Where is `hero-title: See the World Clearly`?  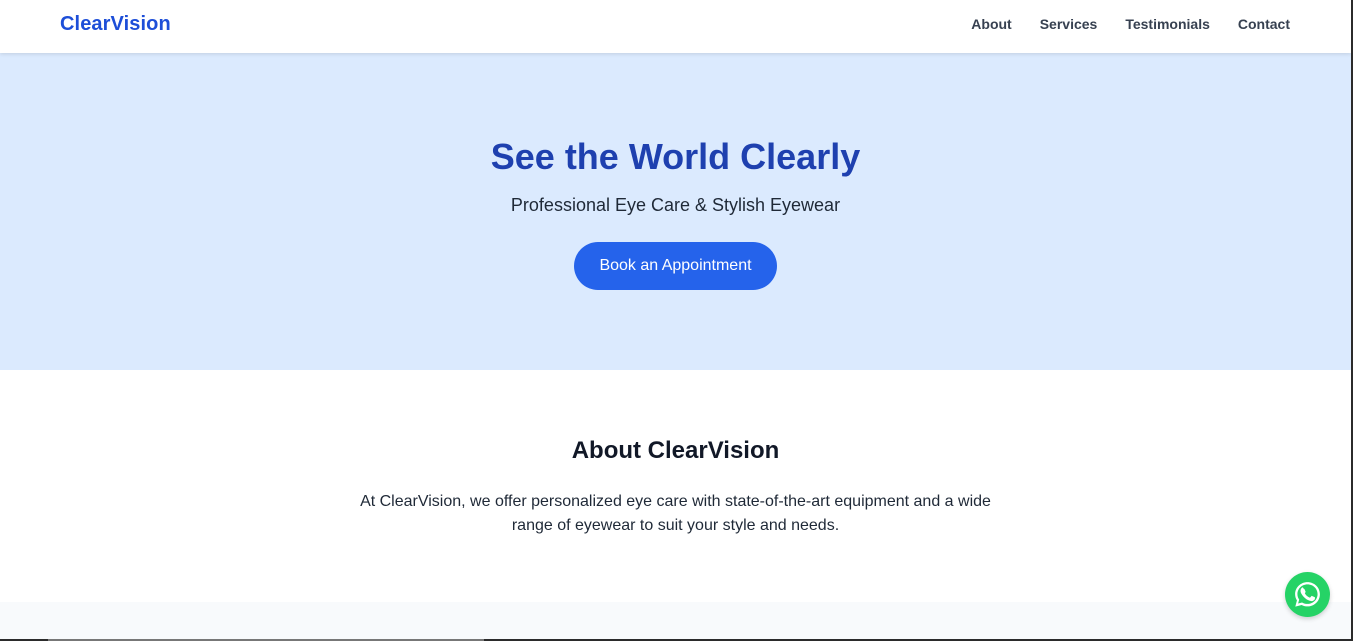 hero-title: See the World Clearly is located at coordinates (675, 156).